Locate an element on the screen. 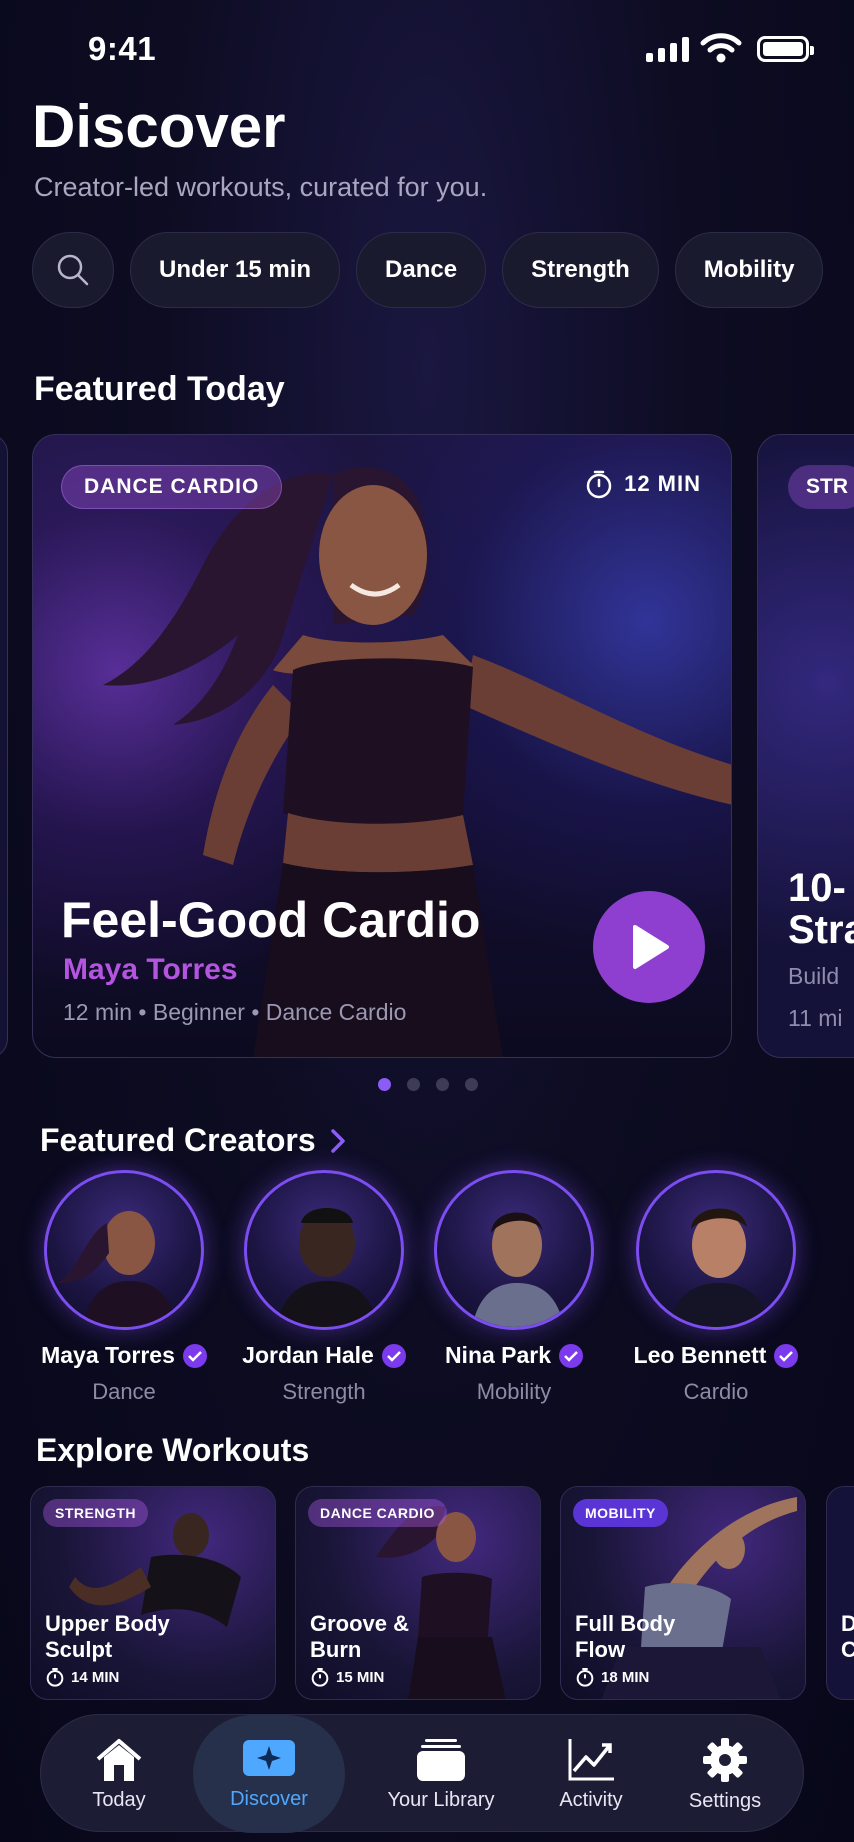 The image size is (854, 1842). workout-duration: 15 MIN is located at coordinates (347, 1677).